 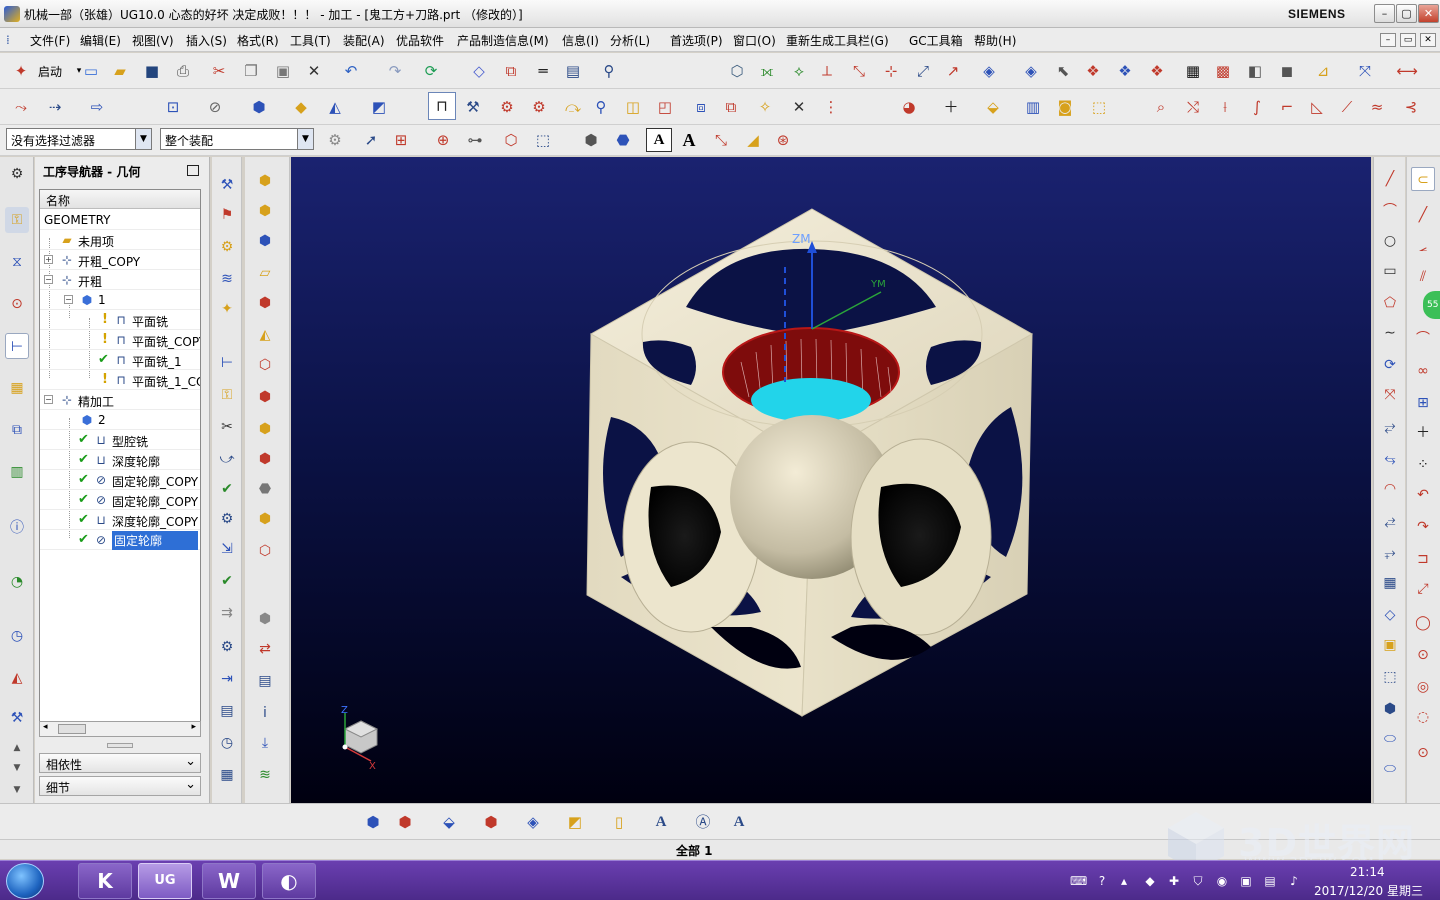 What do you see at coordinates (1150, 881) in the screenshot?
I see `tray-app-icon-1: ◆` at bounding box center [1150, 881].